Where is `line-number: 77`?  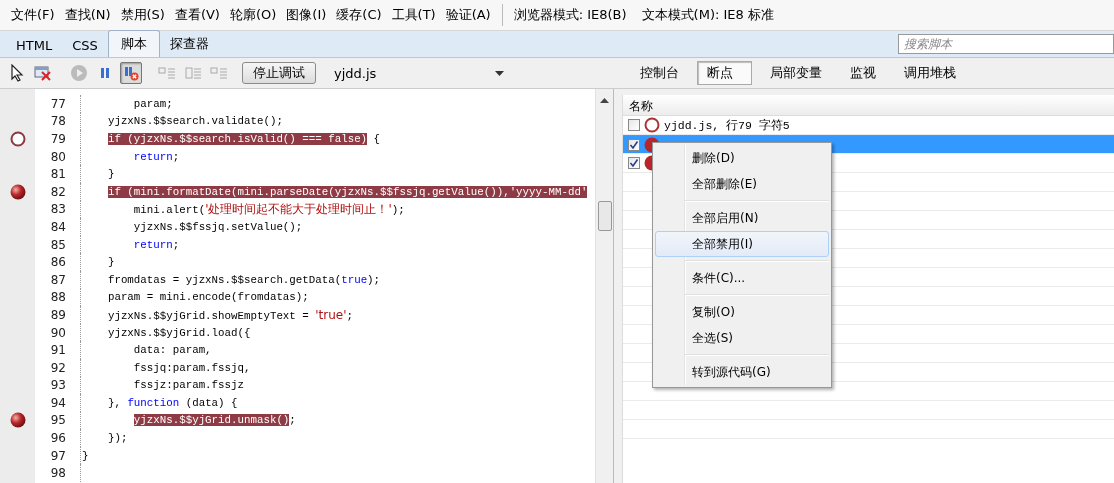
line-number: 77 is located at coordinates (58, 103).